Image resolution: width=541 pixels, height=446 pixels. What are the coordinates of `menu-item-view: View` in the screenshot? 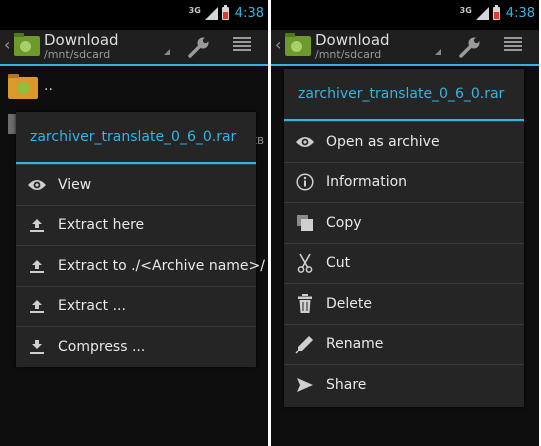 It's located at (136, 184).